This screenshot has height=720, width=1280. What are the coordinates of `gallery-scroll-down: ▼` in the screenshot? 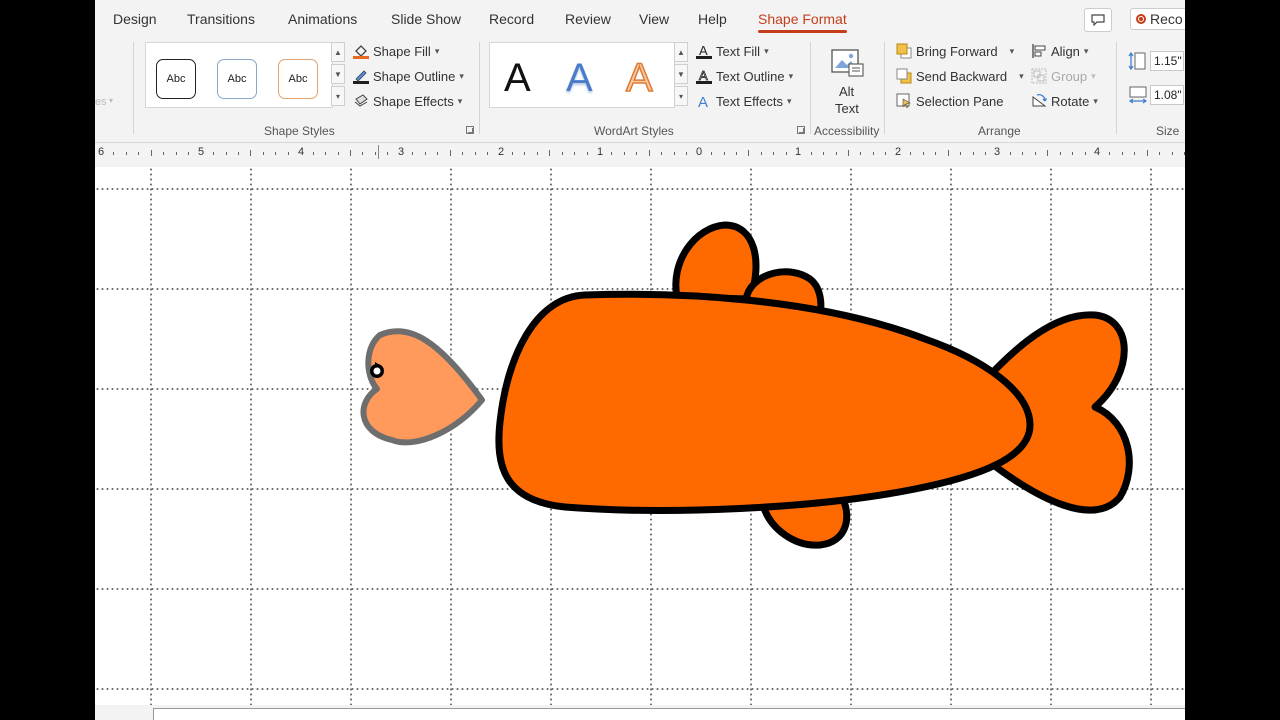 It's located at (338, 74).